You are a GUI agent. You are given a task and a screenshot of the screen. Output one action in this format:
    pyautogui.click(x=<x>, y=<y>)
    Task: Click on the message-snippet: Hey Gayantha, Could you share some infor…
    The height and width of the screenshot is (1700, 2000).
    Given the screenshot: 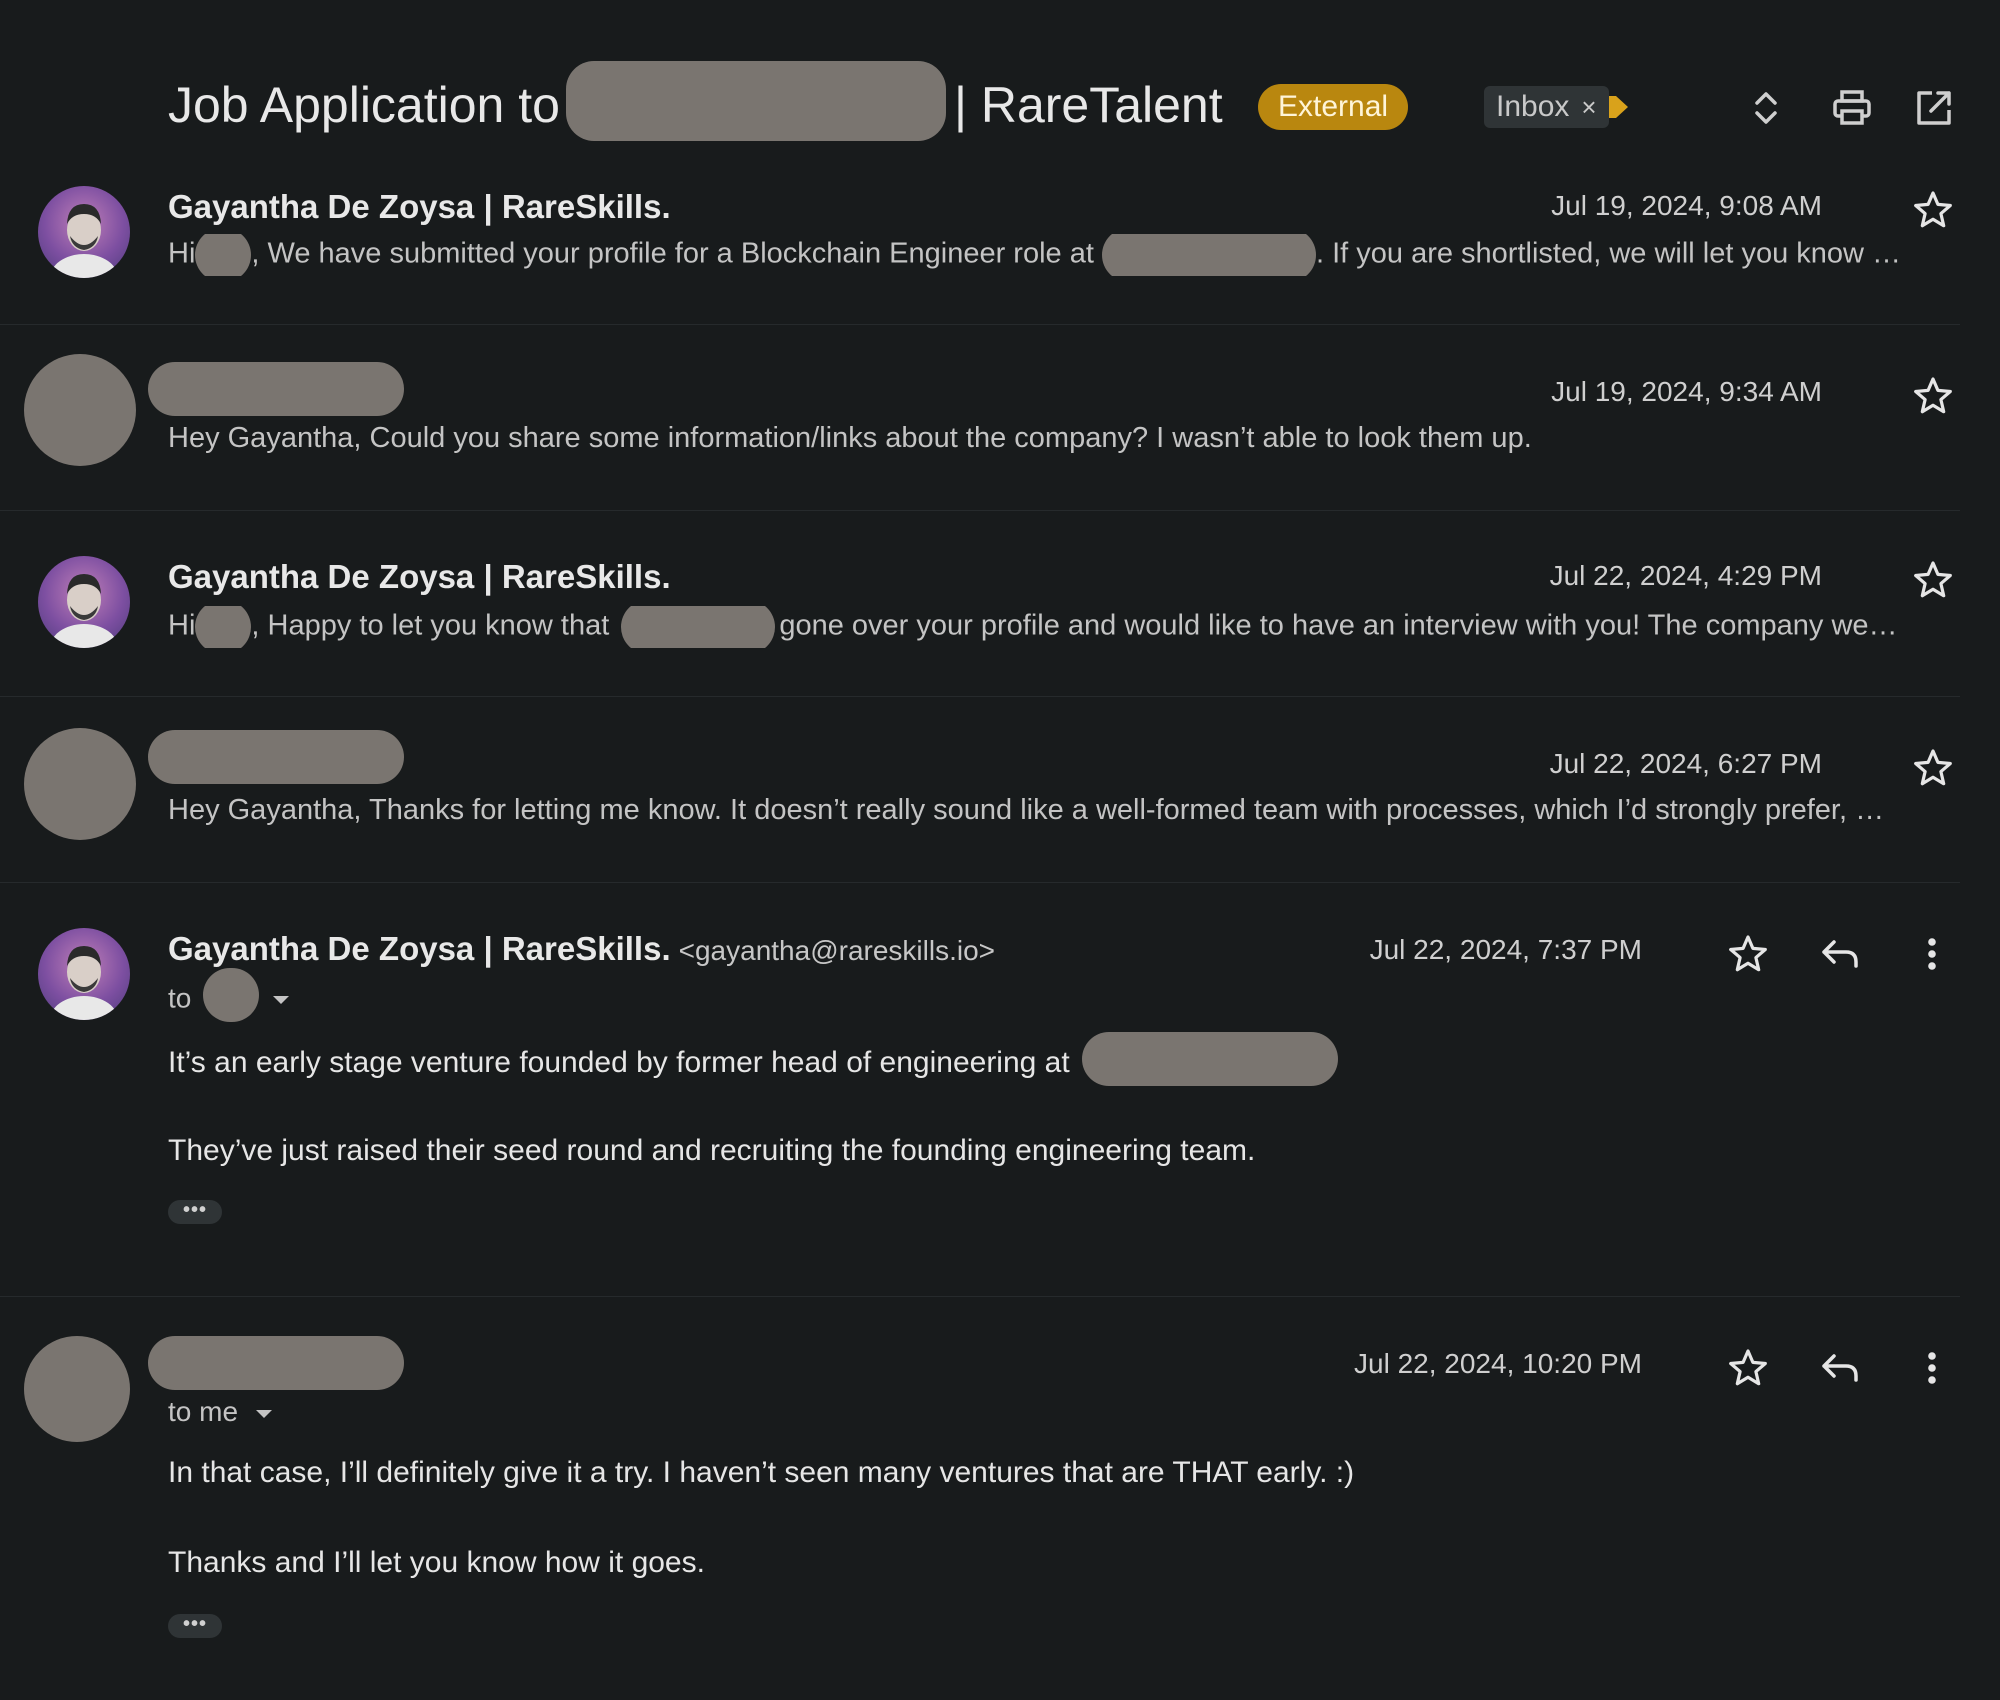 What is the action you would take?
    pyautogui.click(x=850, y=438)
    